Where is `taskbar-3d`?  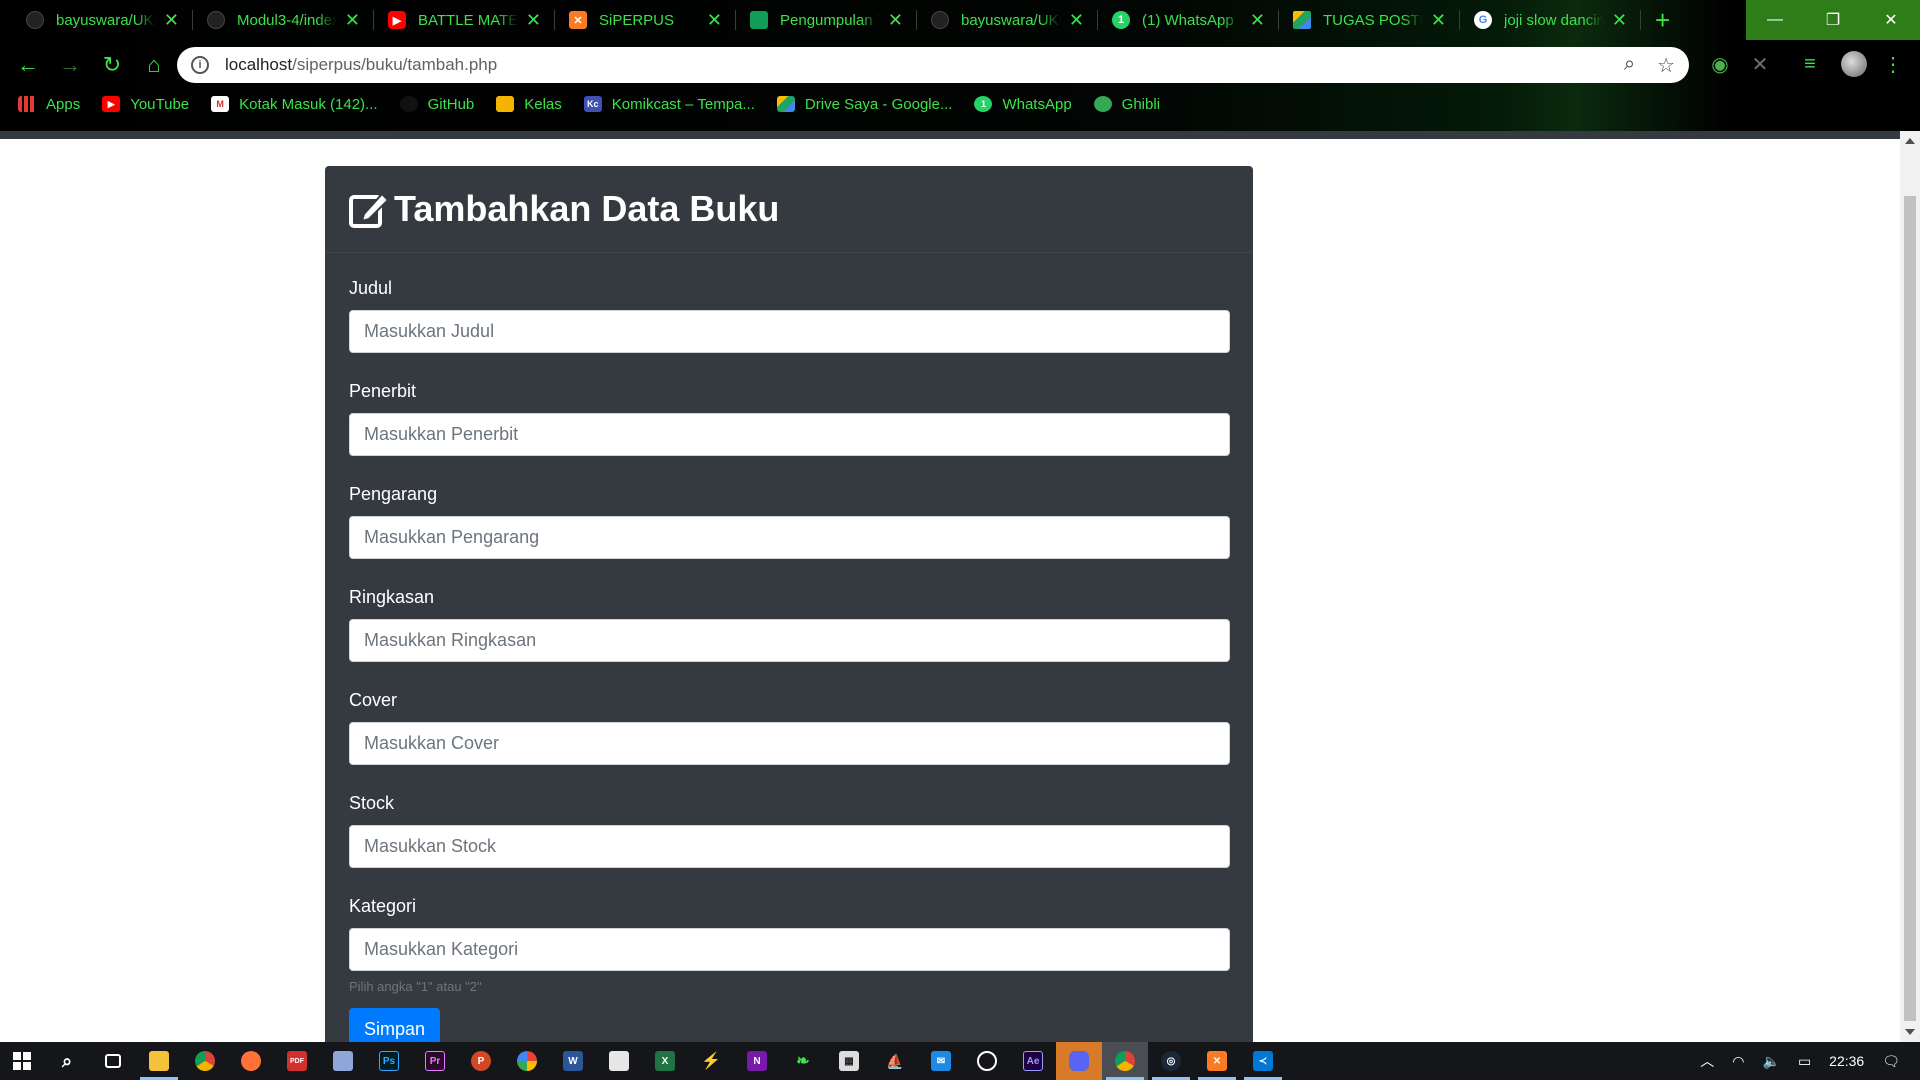 taskbar-3d is located at coordinates (343, 1061).